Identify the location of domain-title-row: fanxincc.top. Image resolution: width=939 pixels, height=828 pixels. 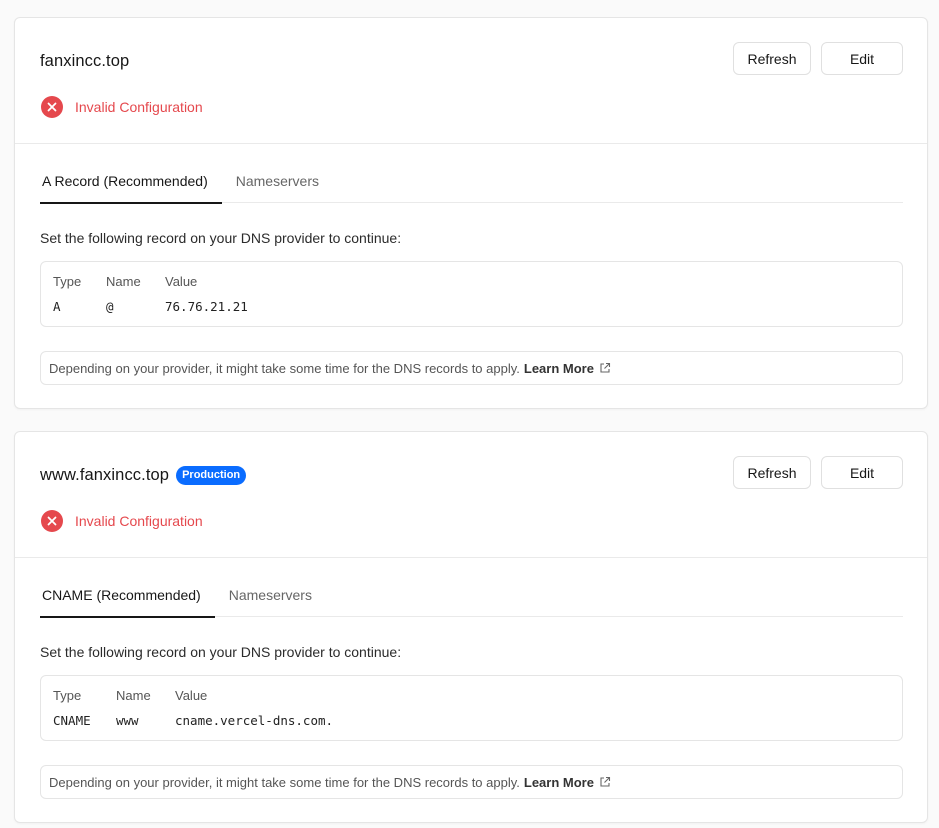
(84, 61).